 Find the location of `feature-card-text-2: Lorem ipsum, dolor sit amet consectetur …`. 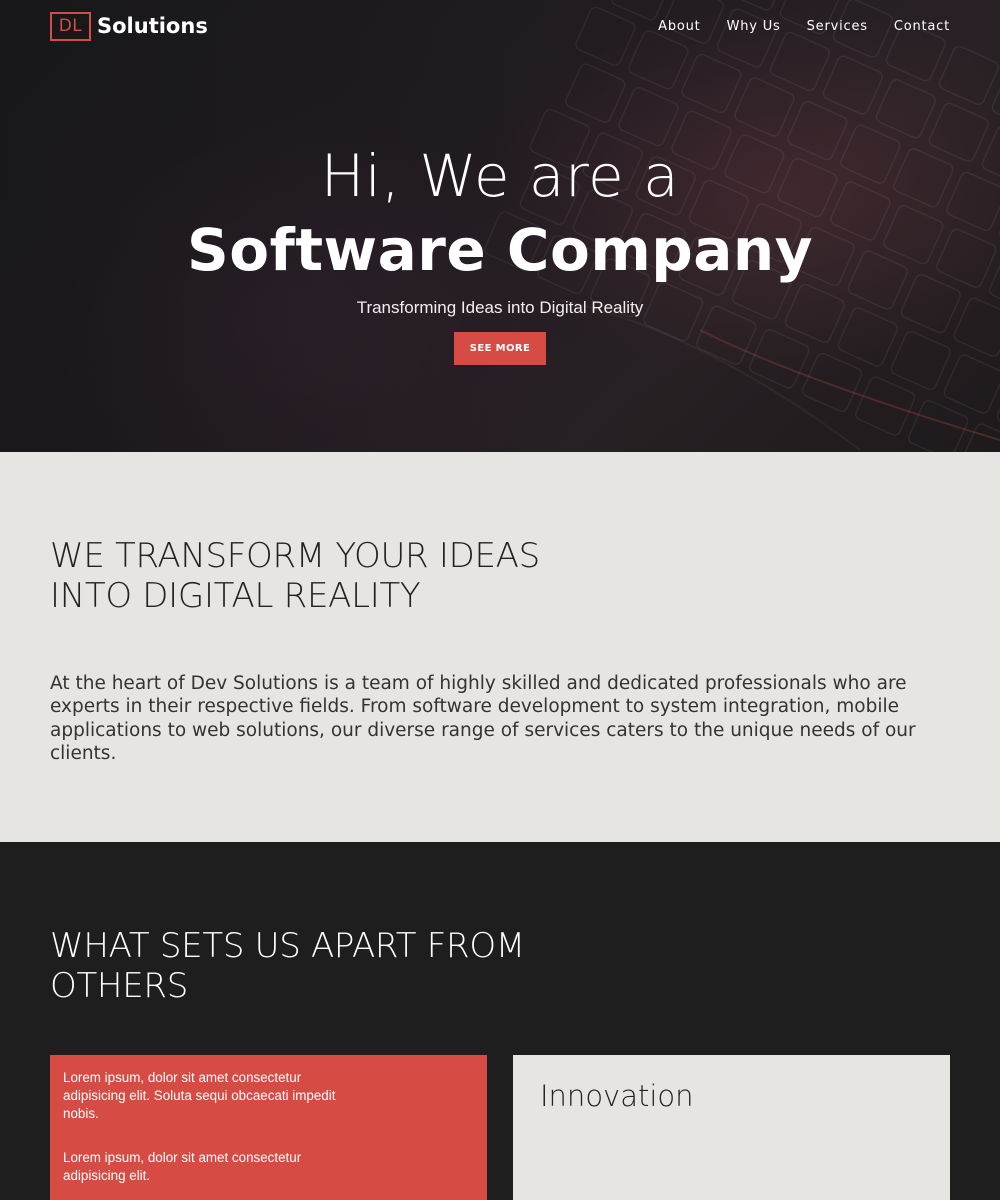

feature-card-text-2: Lorem ipsum, dolor sit amet consectetur … is located at coordinates (182, 1166).